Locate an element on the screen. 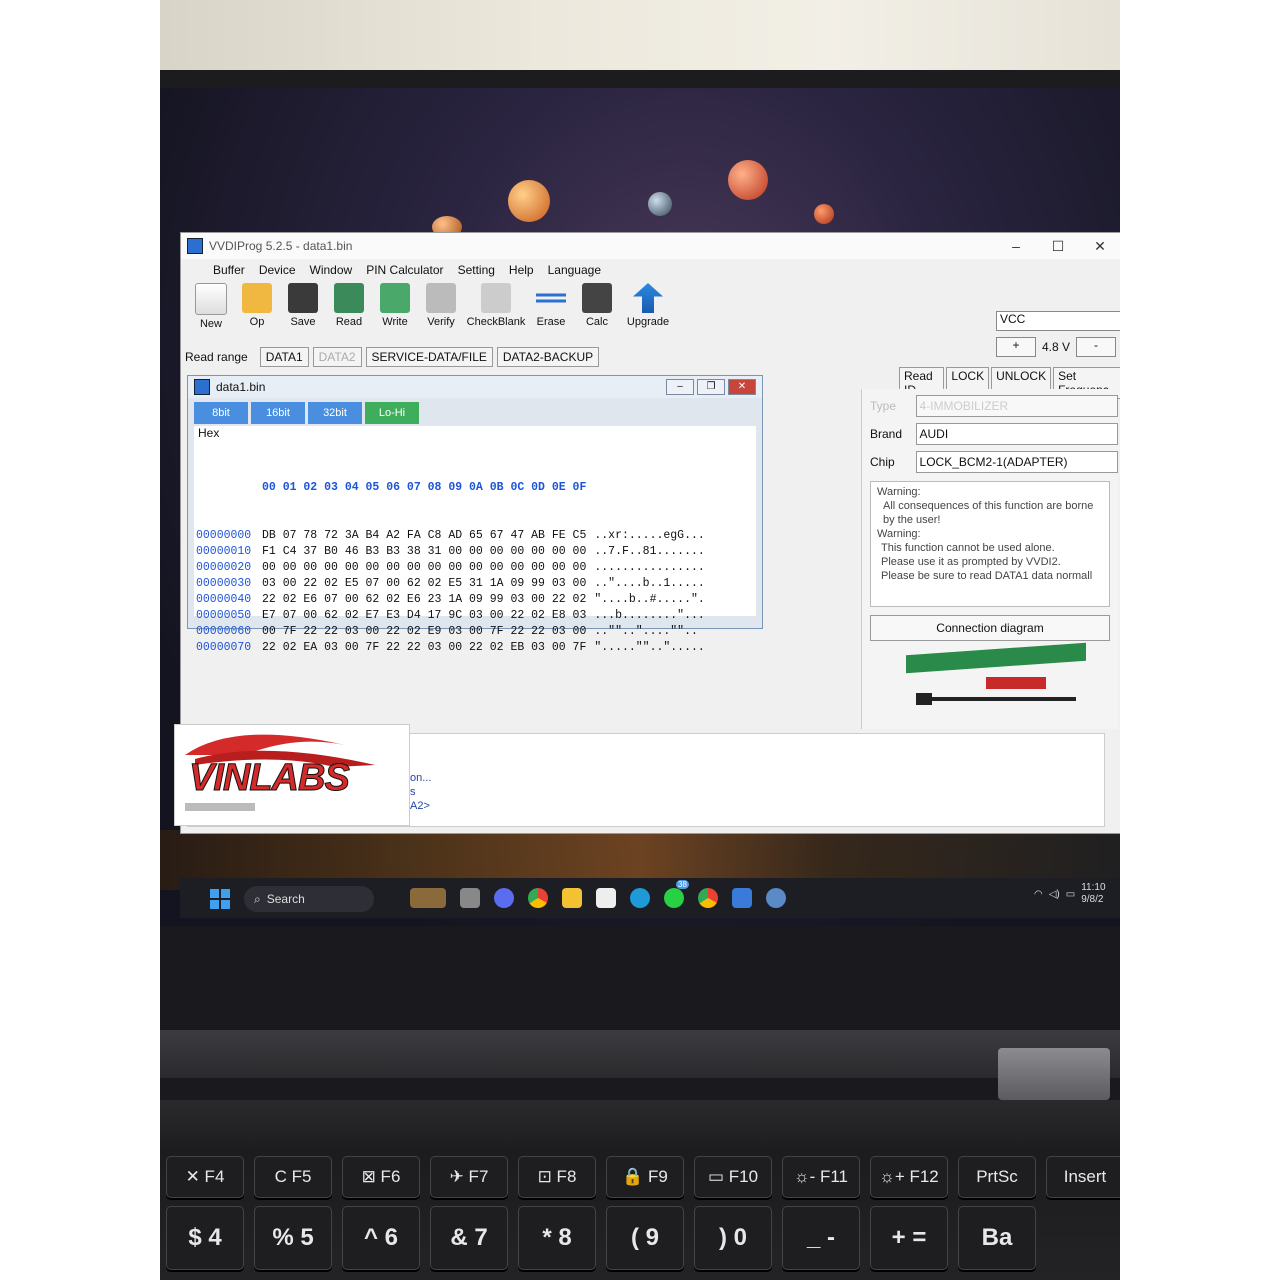  menu-device: Device is located at coordinates (277, 270).